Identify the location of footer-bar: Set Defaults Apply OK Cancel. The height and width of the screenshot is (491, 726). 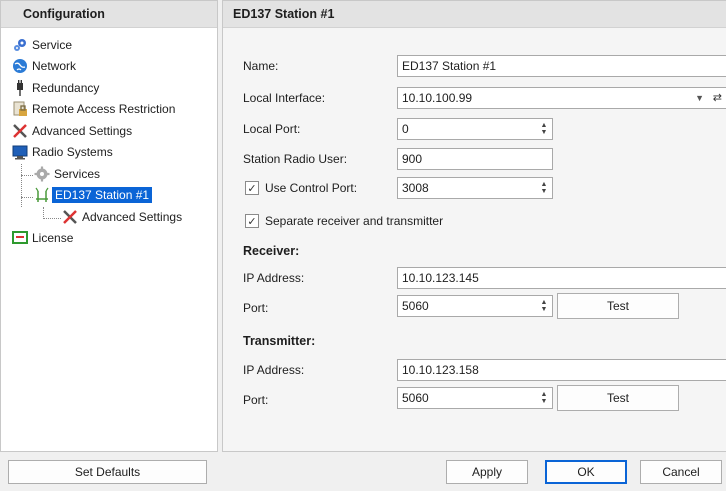
(363, 471).